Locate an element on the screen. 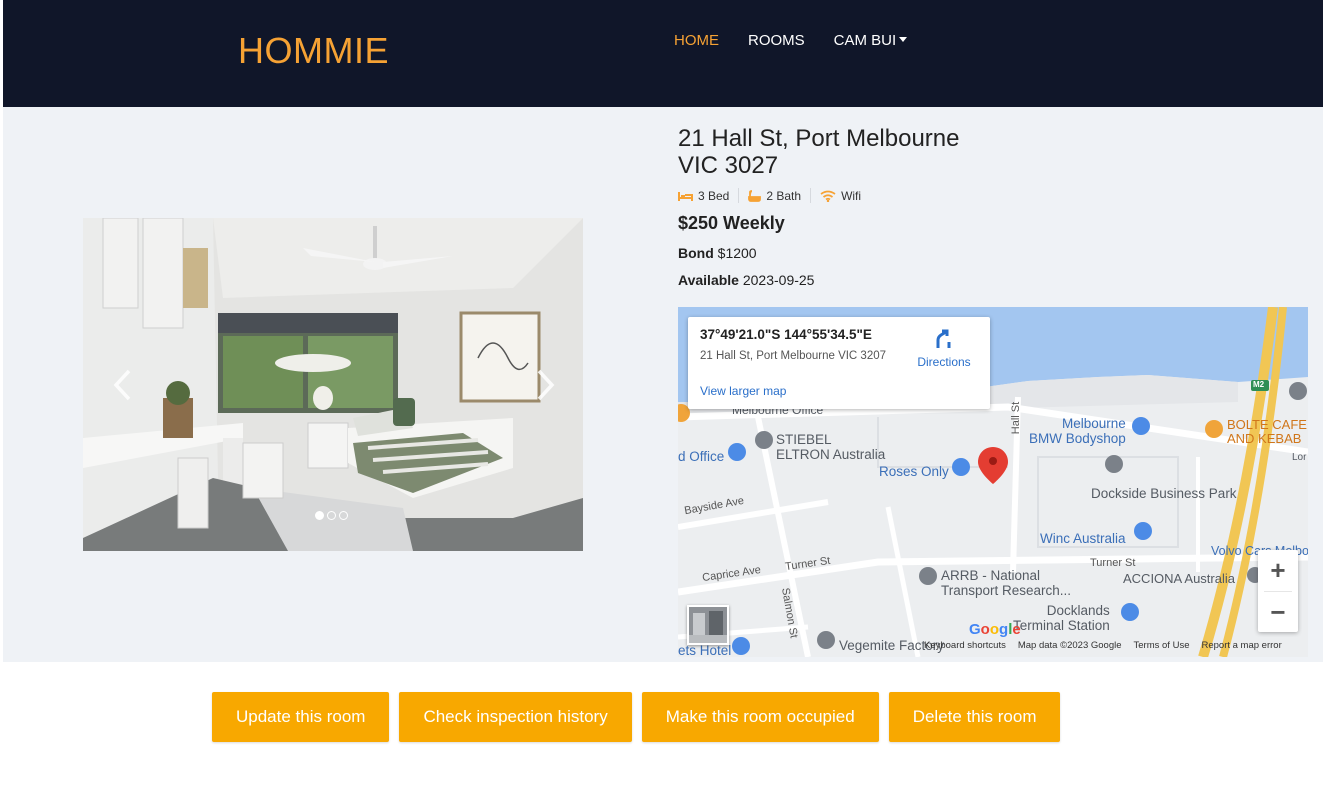  feature-list: 3 Bed 2 Bath Wifi is located at coordinates (998, 195).